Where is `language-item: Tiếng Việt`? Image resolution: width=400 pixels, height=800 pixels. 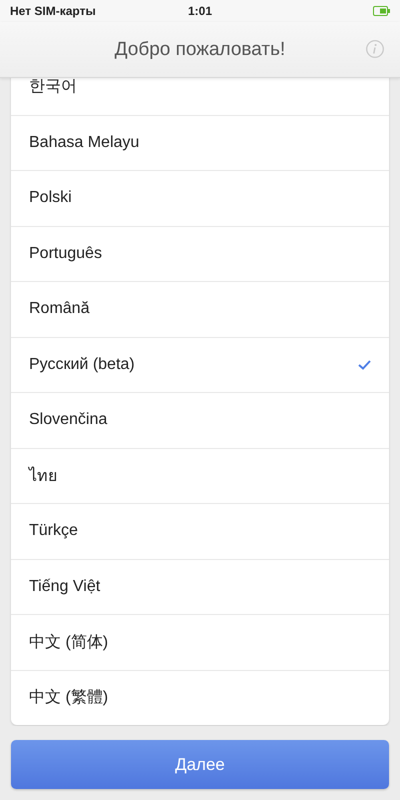
language-item: Tiếng Việt is located at coordinates (200, 586).